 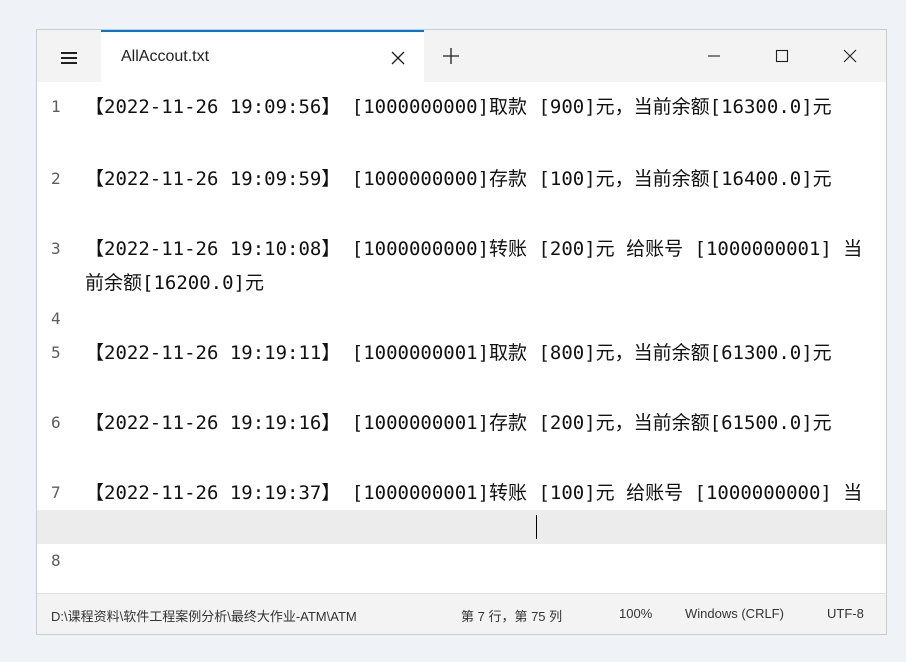 I want to click on line-number: 4, so click(x=56, y=318).